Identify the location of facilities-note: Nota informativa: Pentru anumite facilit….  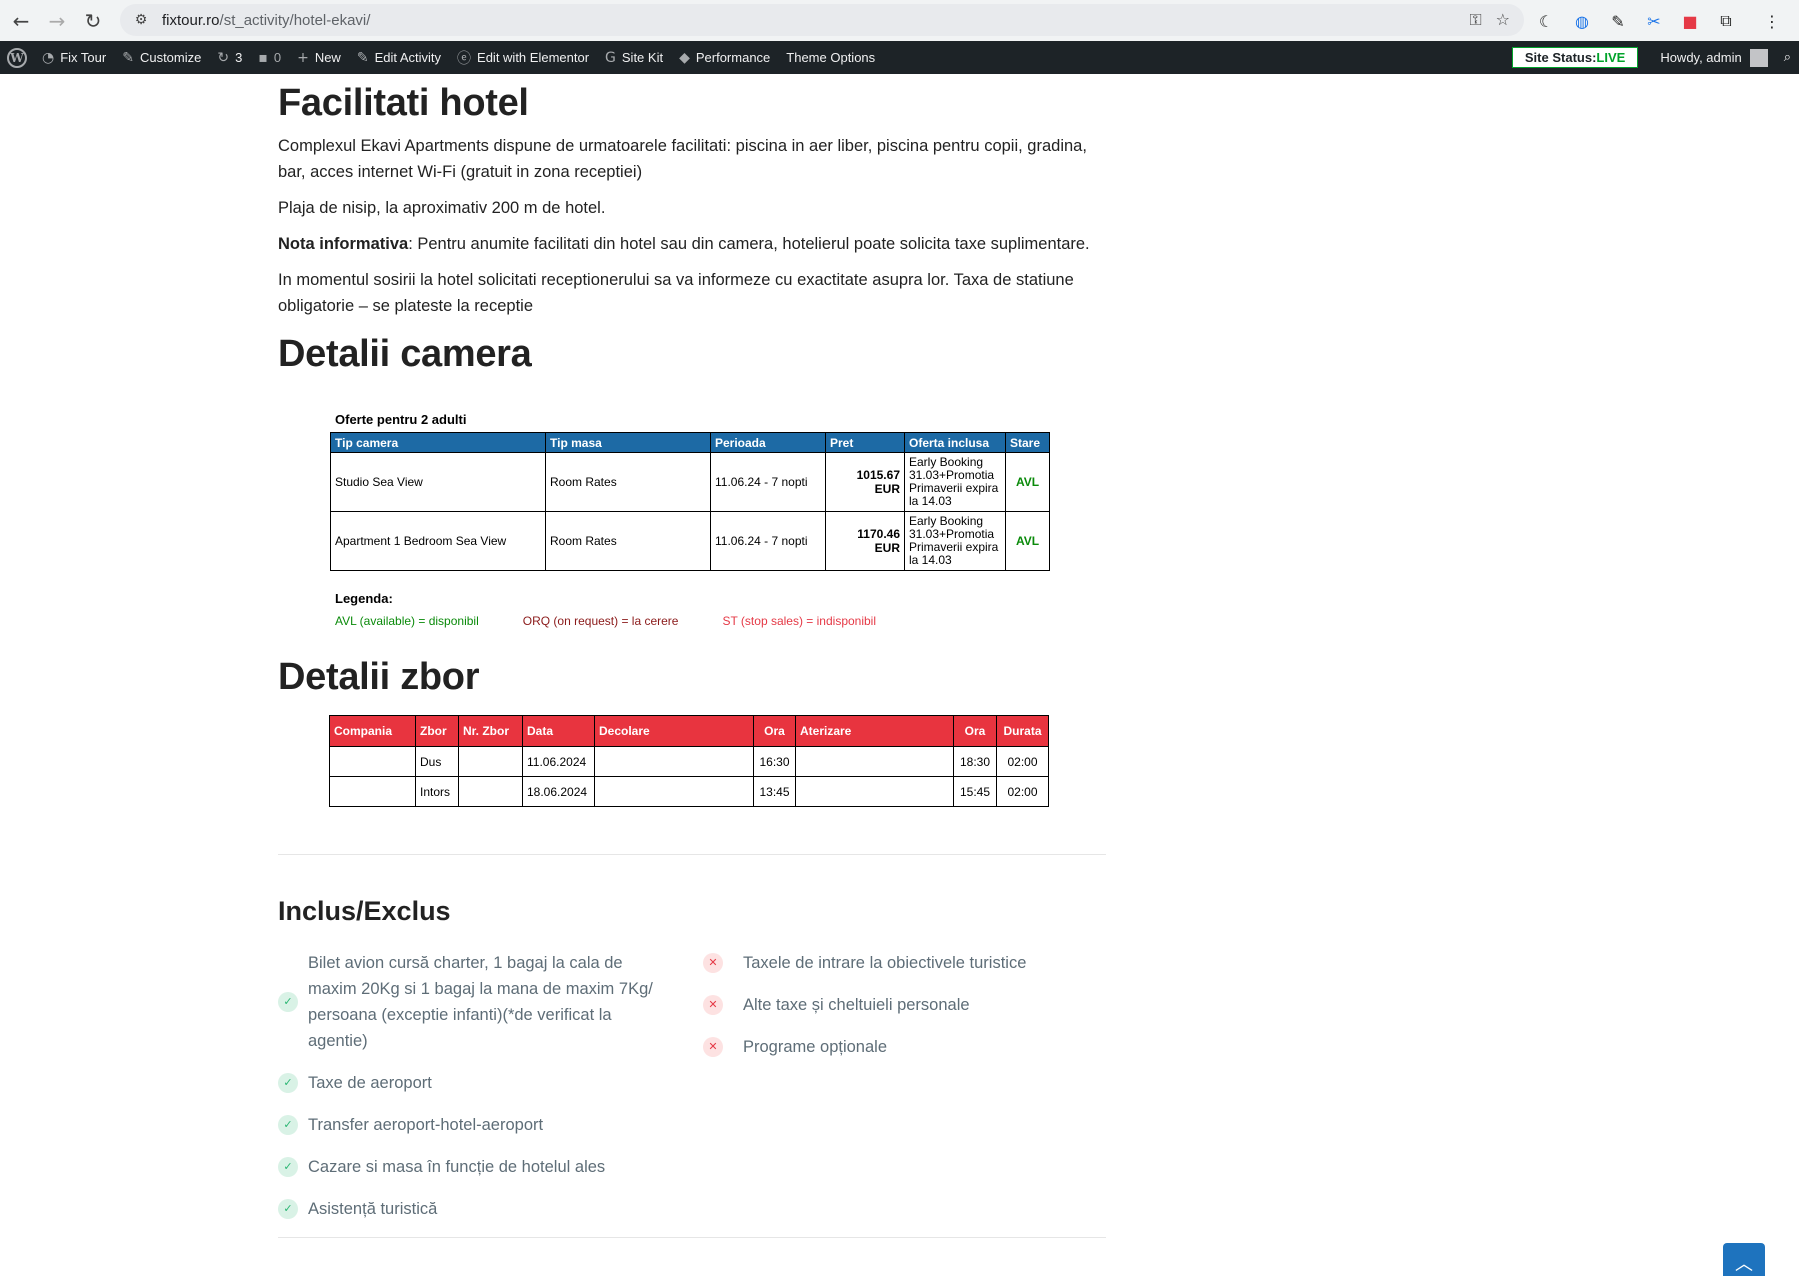
(692, 244).